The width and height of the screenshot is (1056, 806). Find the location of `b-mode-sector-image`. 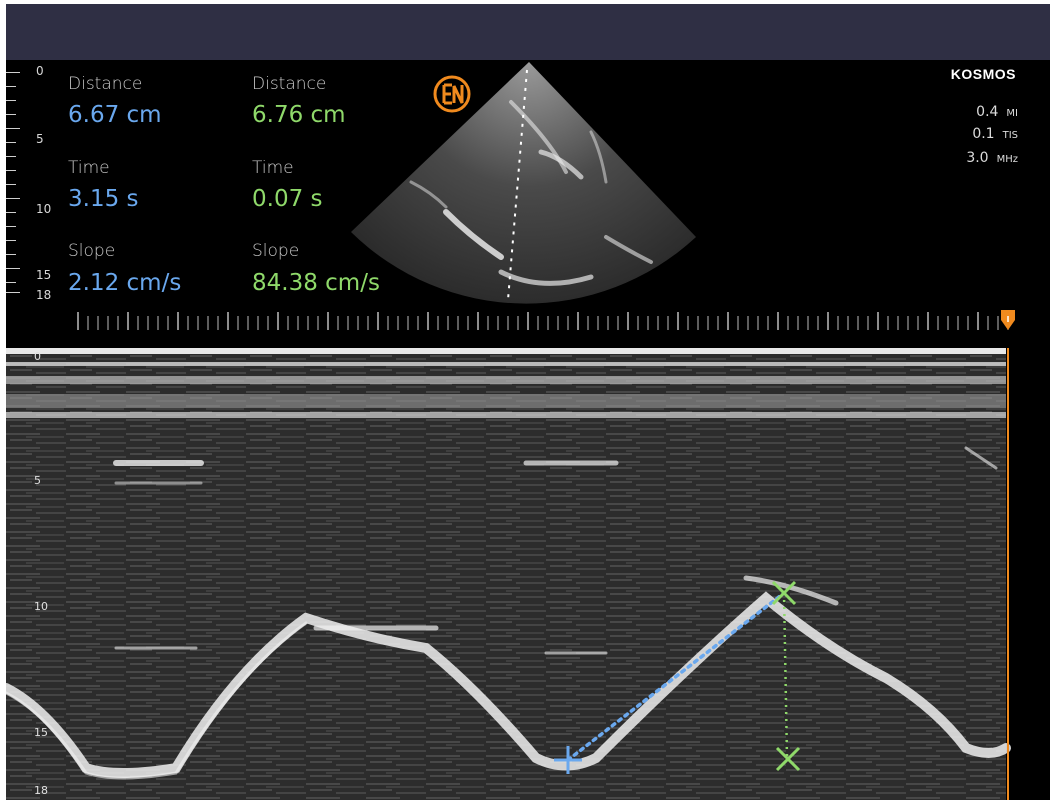

b-mode-sector-image is located at coordinates (523, 183).